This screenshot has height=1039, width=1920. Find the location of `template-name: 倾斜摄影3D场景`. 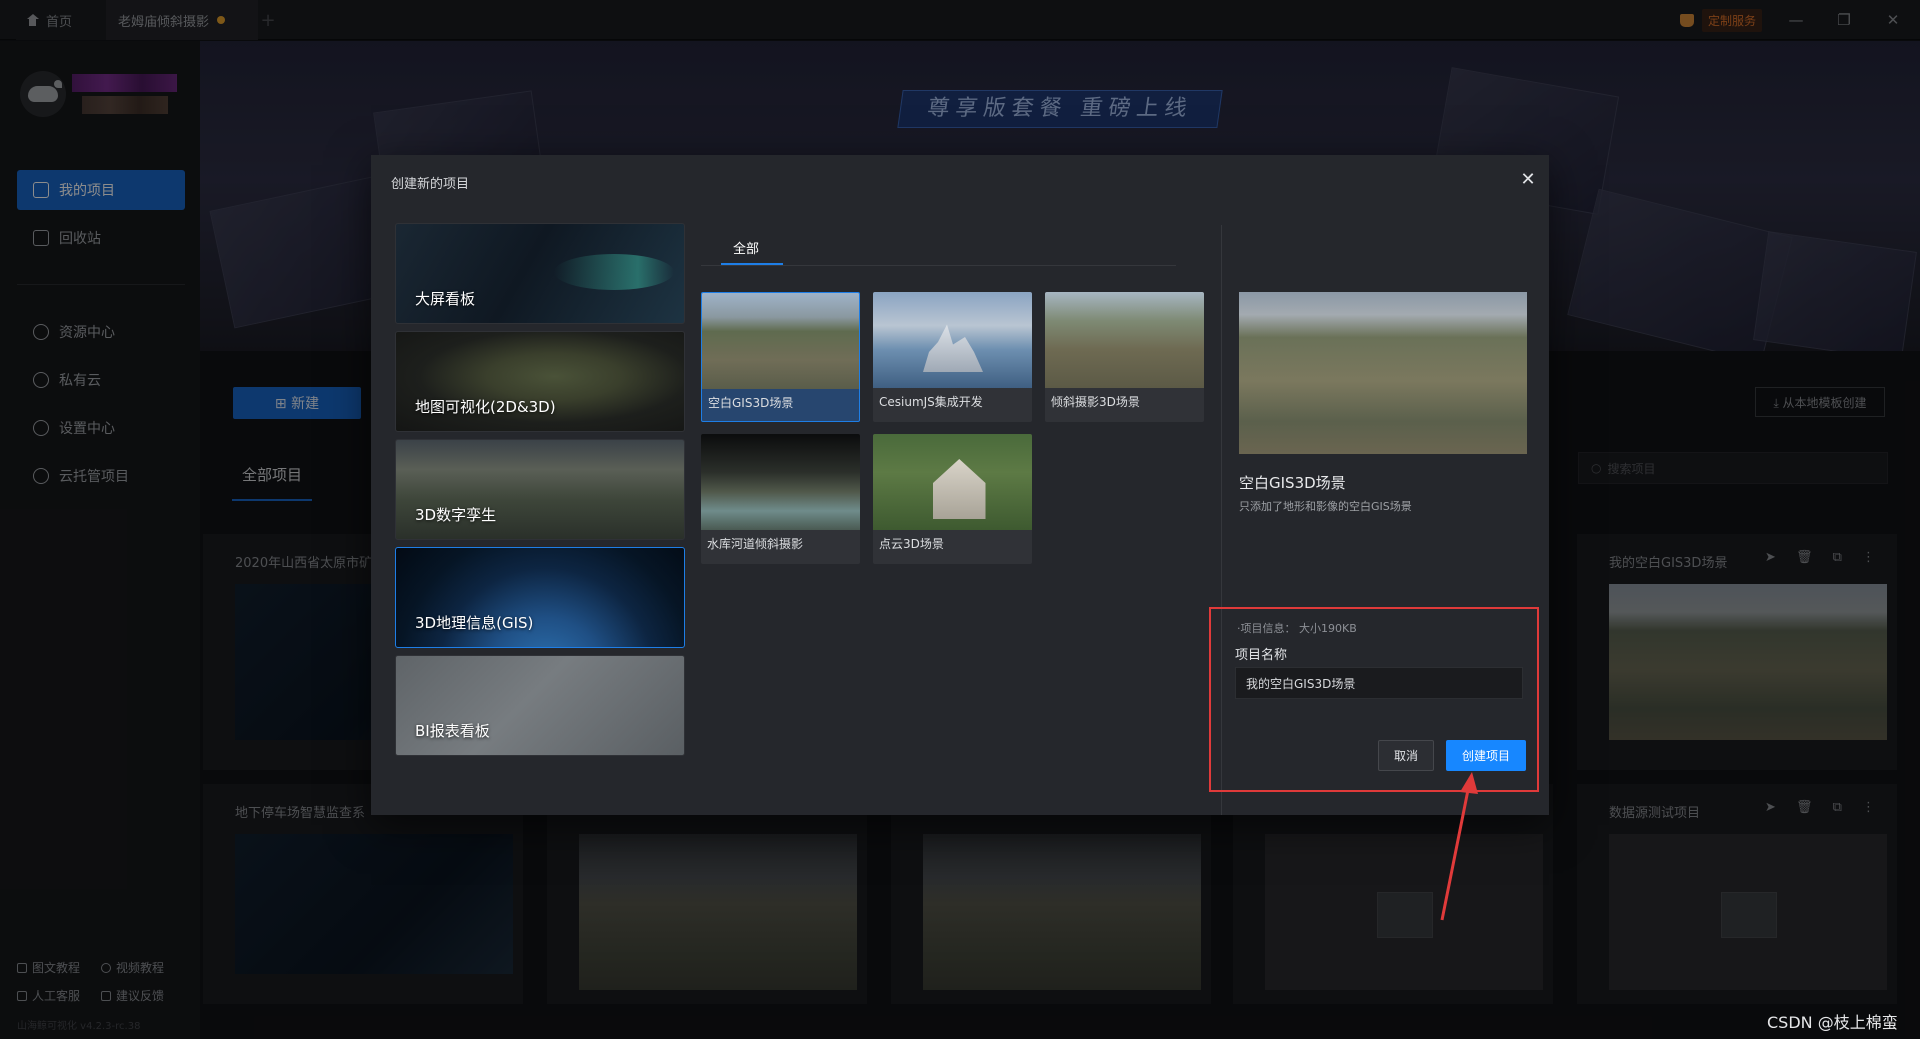

template-name: 倾斜摄影3D场景 is located at coordinates (1095, 402).